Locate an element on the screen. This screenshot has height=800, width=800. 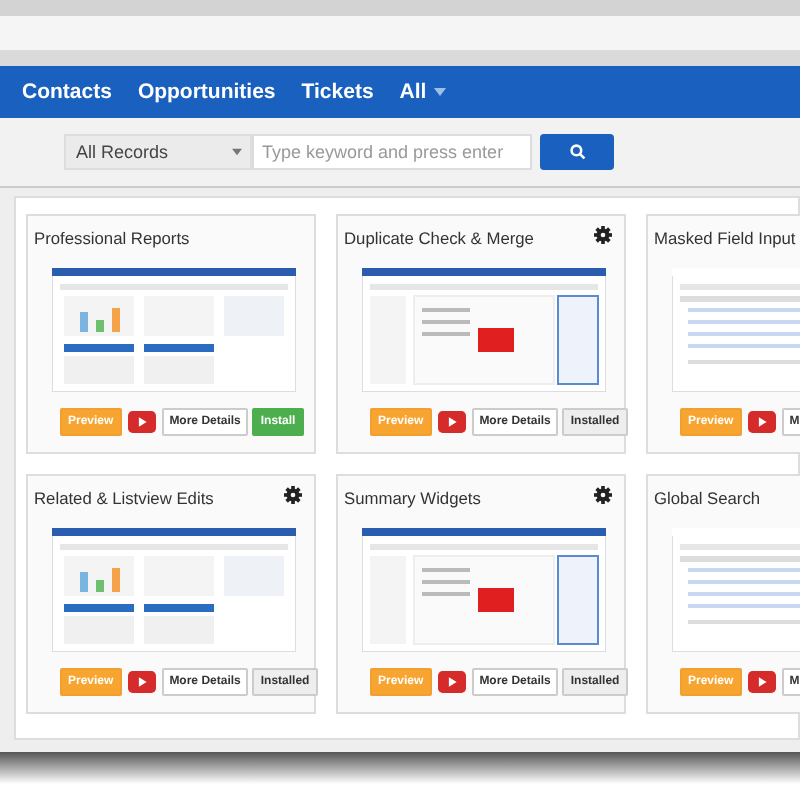
scope-dropdown: All Records is located at coordinates (158, 152).